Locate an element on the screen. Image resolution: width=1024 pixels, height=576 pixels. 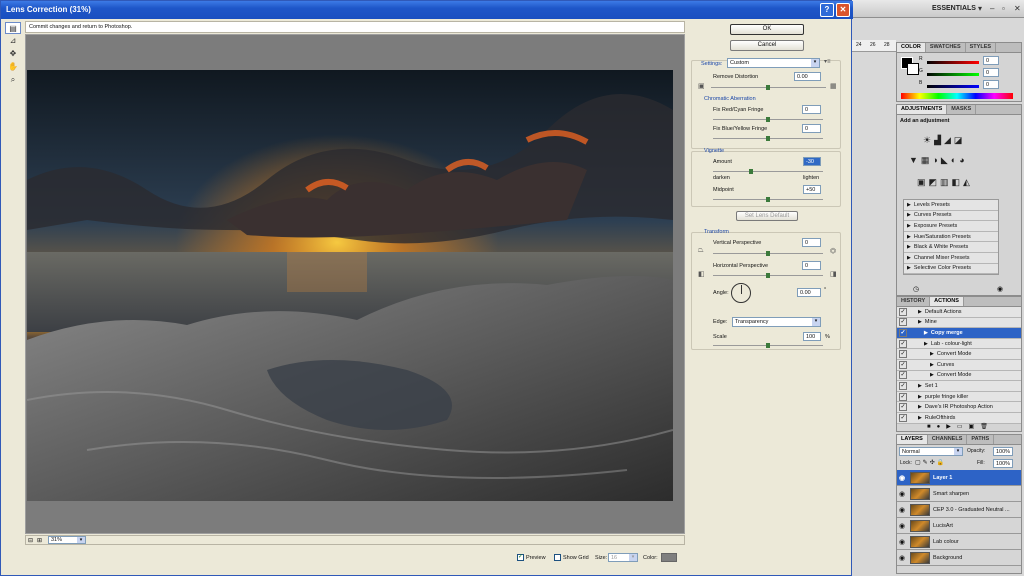
preset-item: ▶ Channel Mixer Presets is located at coordinates (951, 258).